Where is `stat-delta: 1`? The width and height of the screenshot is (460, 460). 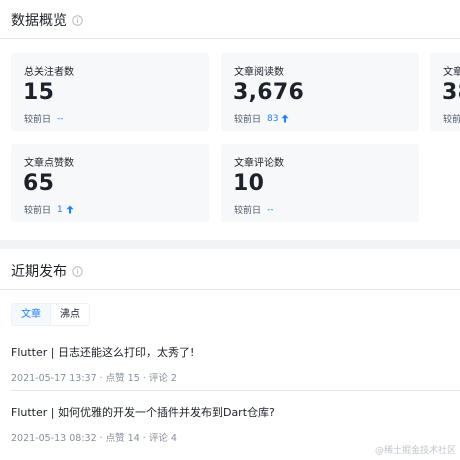
stat-delta: 1 is located at coordinates (60, 209).